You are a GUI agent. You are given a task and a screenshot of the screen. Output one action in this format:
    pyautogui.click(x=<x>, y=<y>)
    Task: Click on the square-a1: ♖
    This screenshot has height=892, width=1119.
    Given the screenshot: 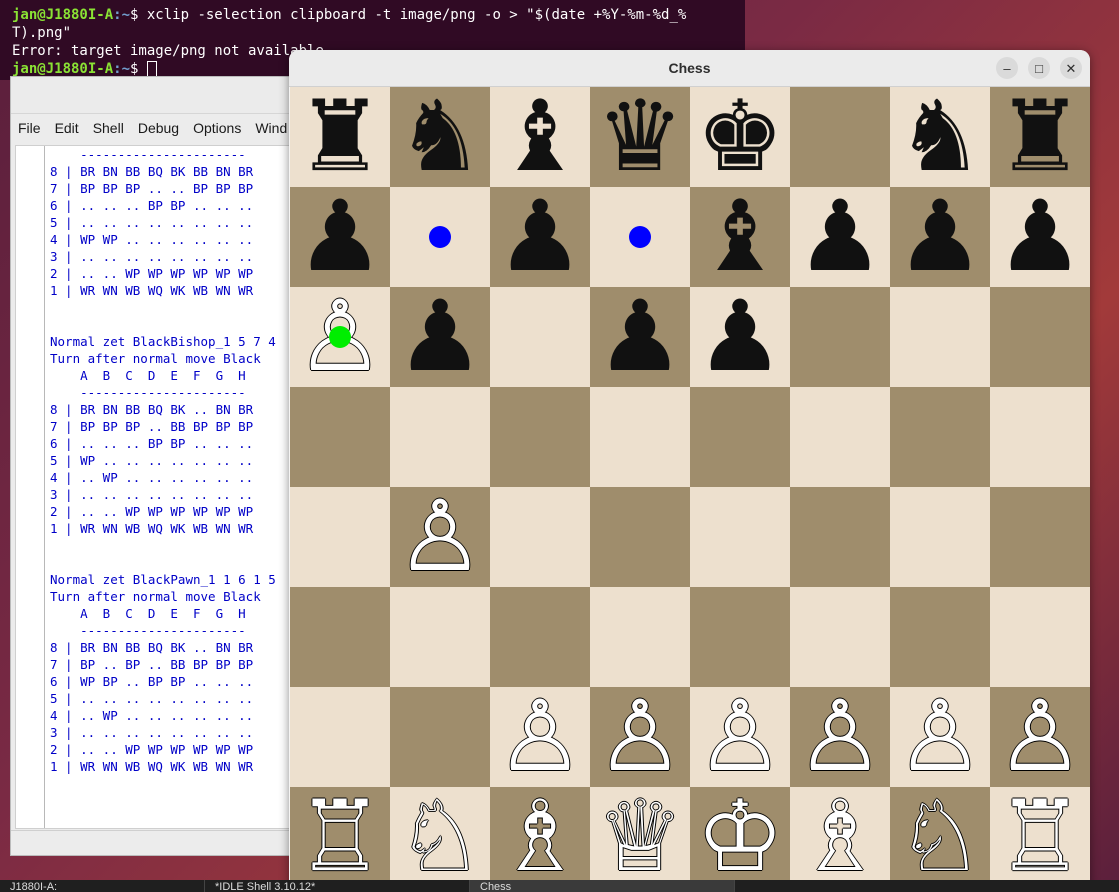 What is the action you would take?
    pyautogui.click(x=340, y=837)
    